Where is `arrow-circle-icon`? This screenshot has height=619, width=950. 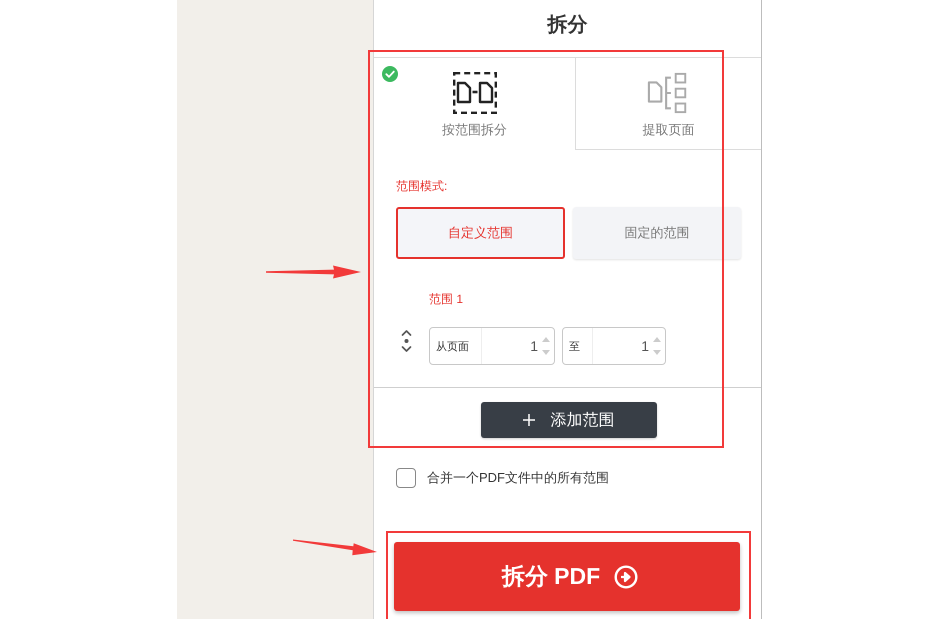 arrow-circle-icon is located at coordinates (626, 576).